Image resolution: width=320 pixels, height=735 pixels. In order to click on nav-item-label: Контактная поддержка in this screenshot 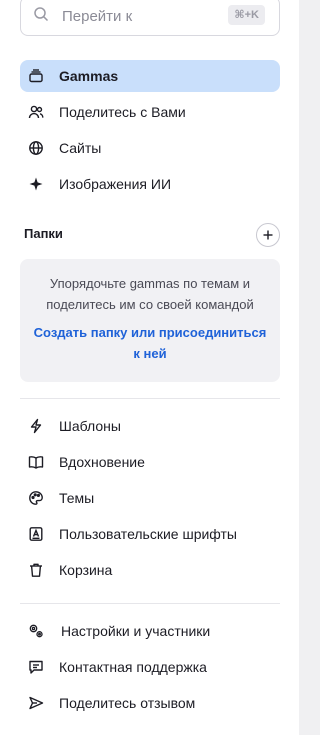, I will do `click(133, 667)`.